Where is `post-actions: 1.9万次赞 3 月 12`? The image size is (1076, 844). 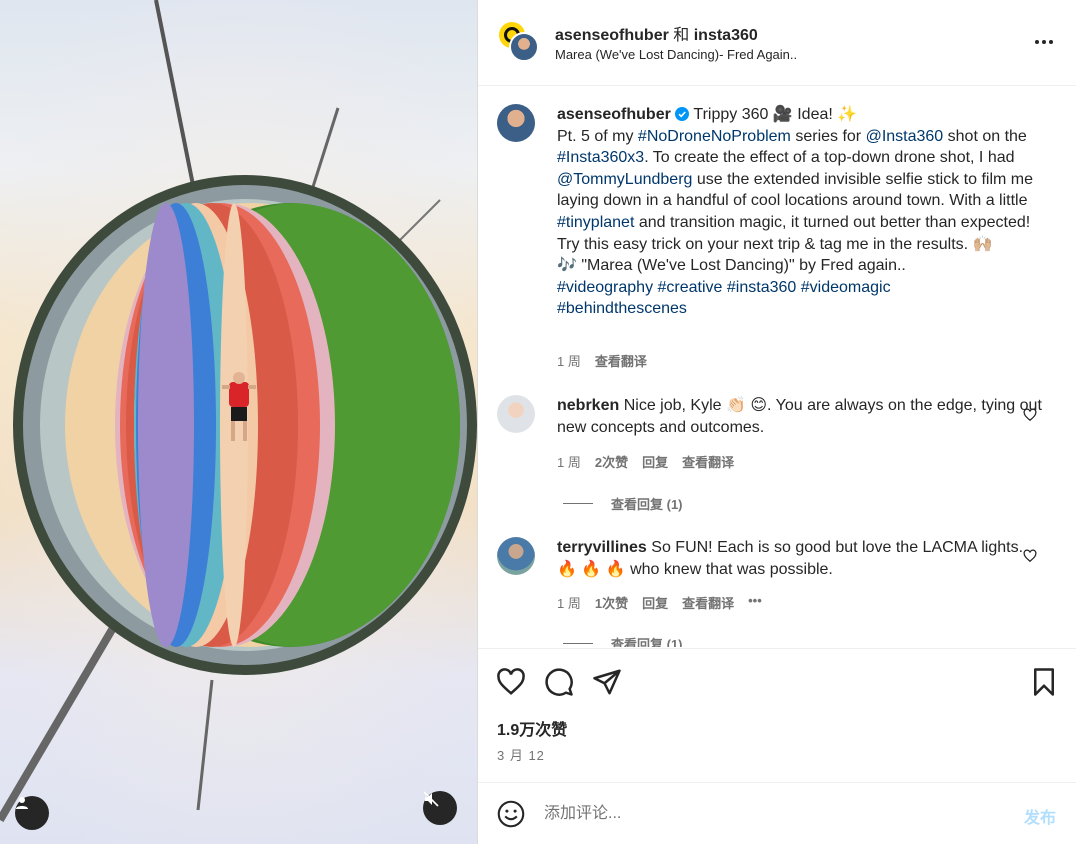
post-actions: 1.9万次赞 3 月 12 is located at coordinates (777, 715).